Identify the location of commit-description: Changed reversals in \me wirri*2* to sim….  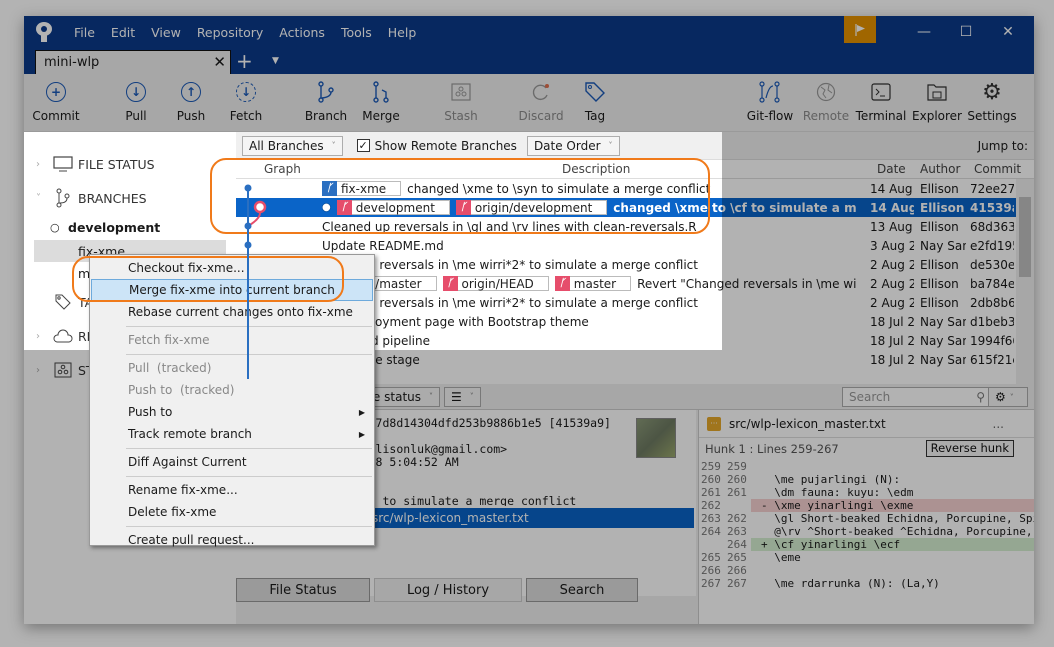
(589, 303).